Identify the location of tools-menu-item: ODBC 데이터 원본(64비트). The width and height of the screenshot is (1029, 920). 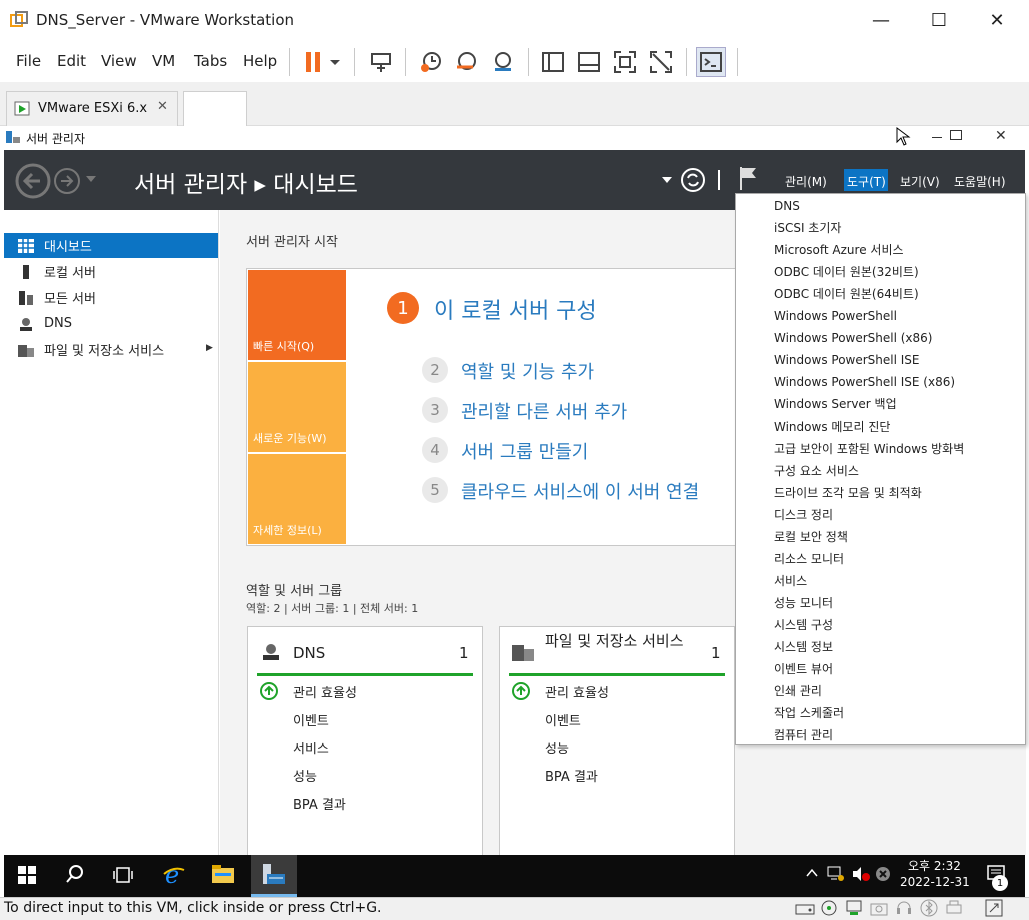
(846, 294).